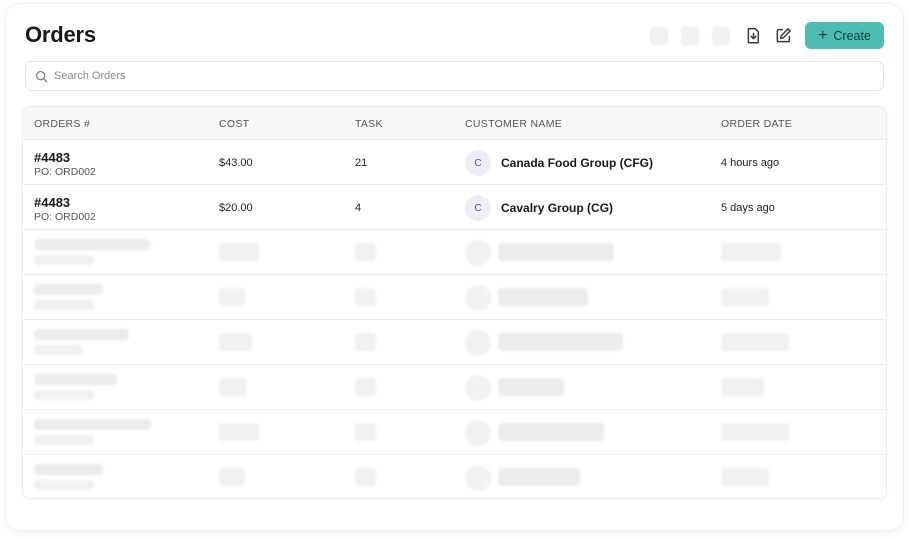 The width and height of the screenshot is (909, 539). What do you see at coordinates (236, 208) in the screenshot?
I see `order-cost: $20.00` at bounding box center [236, 208].